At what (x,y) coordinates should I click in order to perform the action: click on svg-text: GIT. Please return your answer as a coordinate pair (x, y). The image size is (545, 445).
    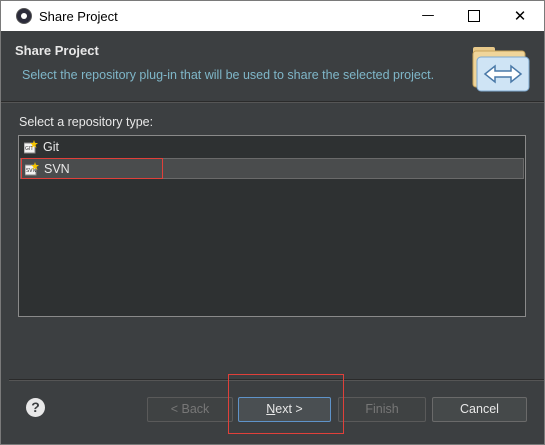
    Looking at the image, I should click on (29, 149).